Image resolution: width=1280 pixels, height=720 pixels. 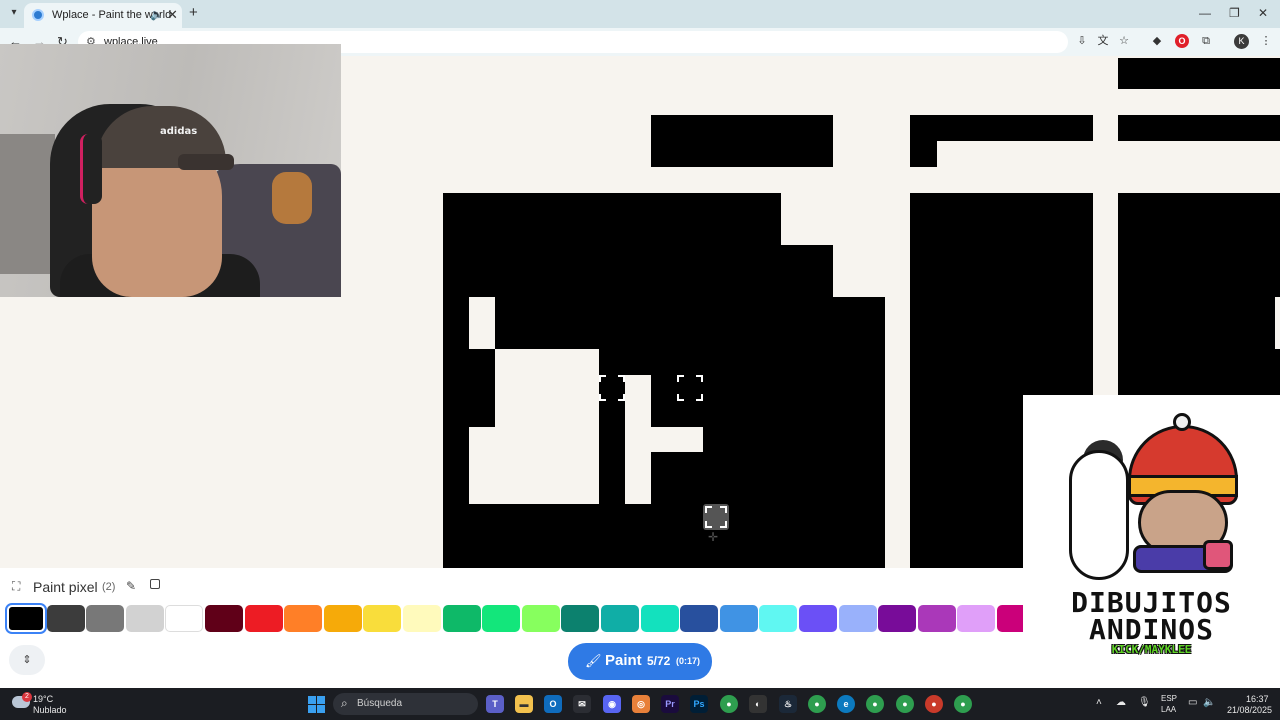 I want to click on poncho-stripe-icon, so click(x=1218, y=555).